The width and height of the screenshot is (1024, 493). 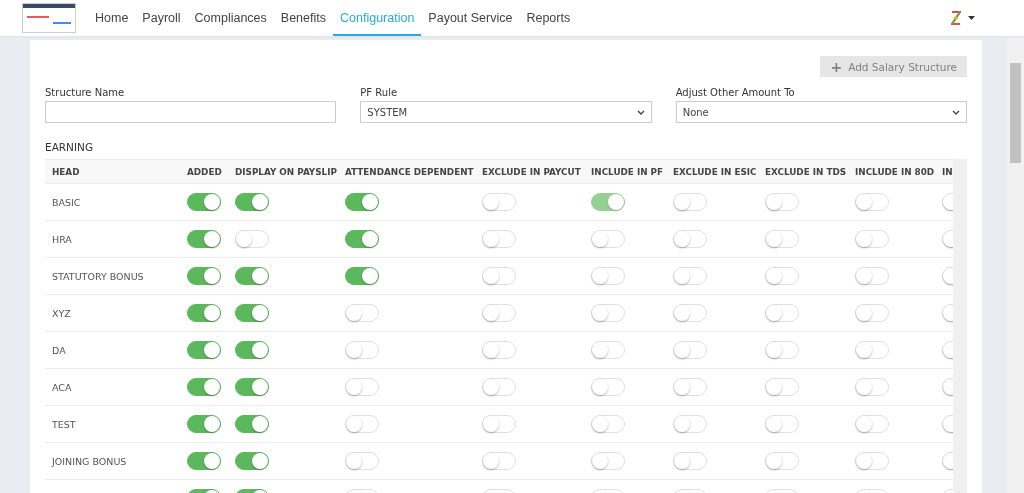 I want to click on column-header: DISPLAY ON PAYSLIP, so click(x=286, y=171).